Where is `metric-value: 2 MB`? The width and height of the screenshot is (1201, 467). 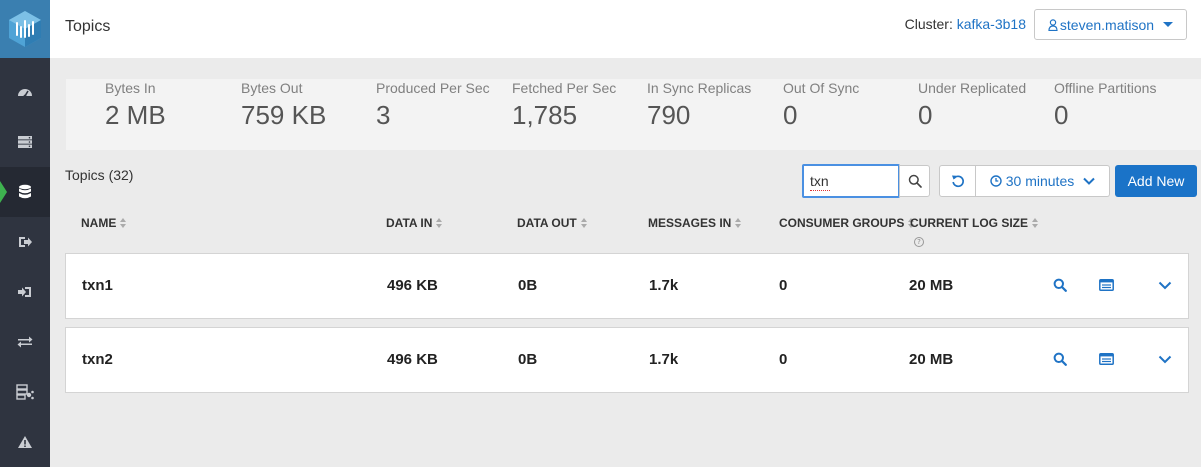 metric-value: 2 MB is located at coordinates (135, 115).